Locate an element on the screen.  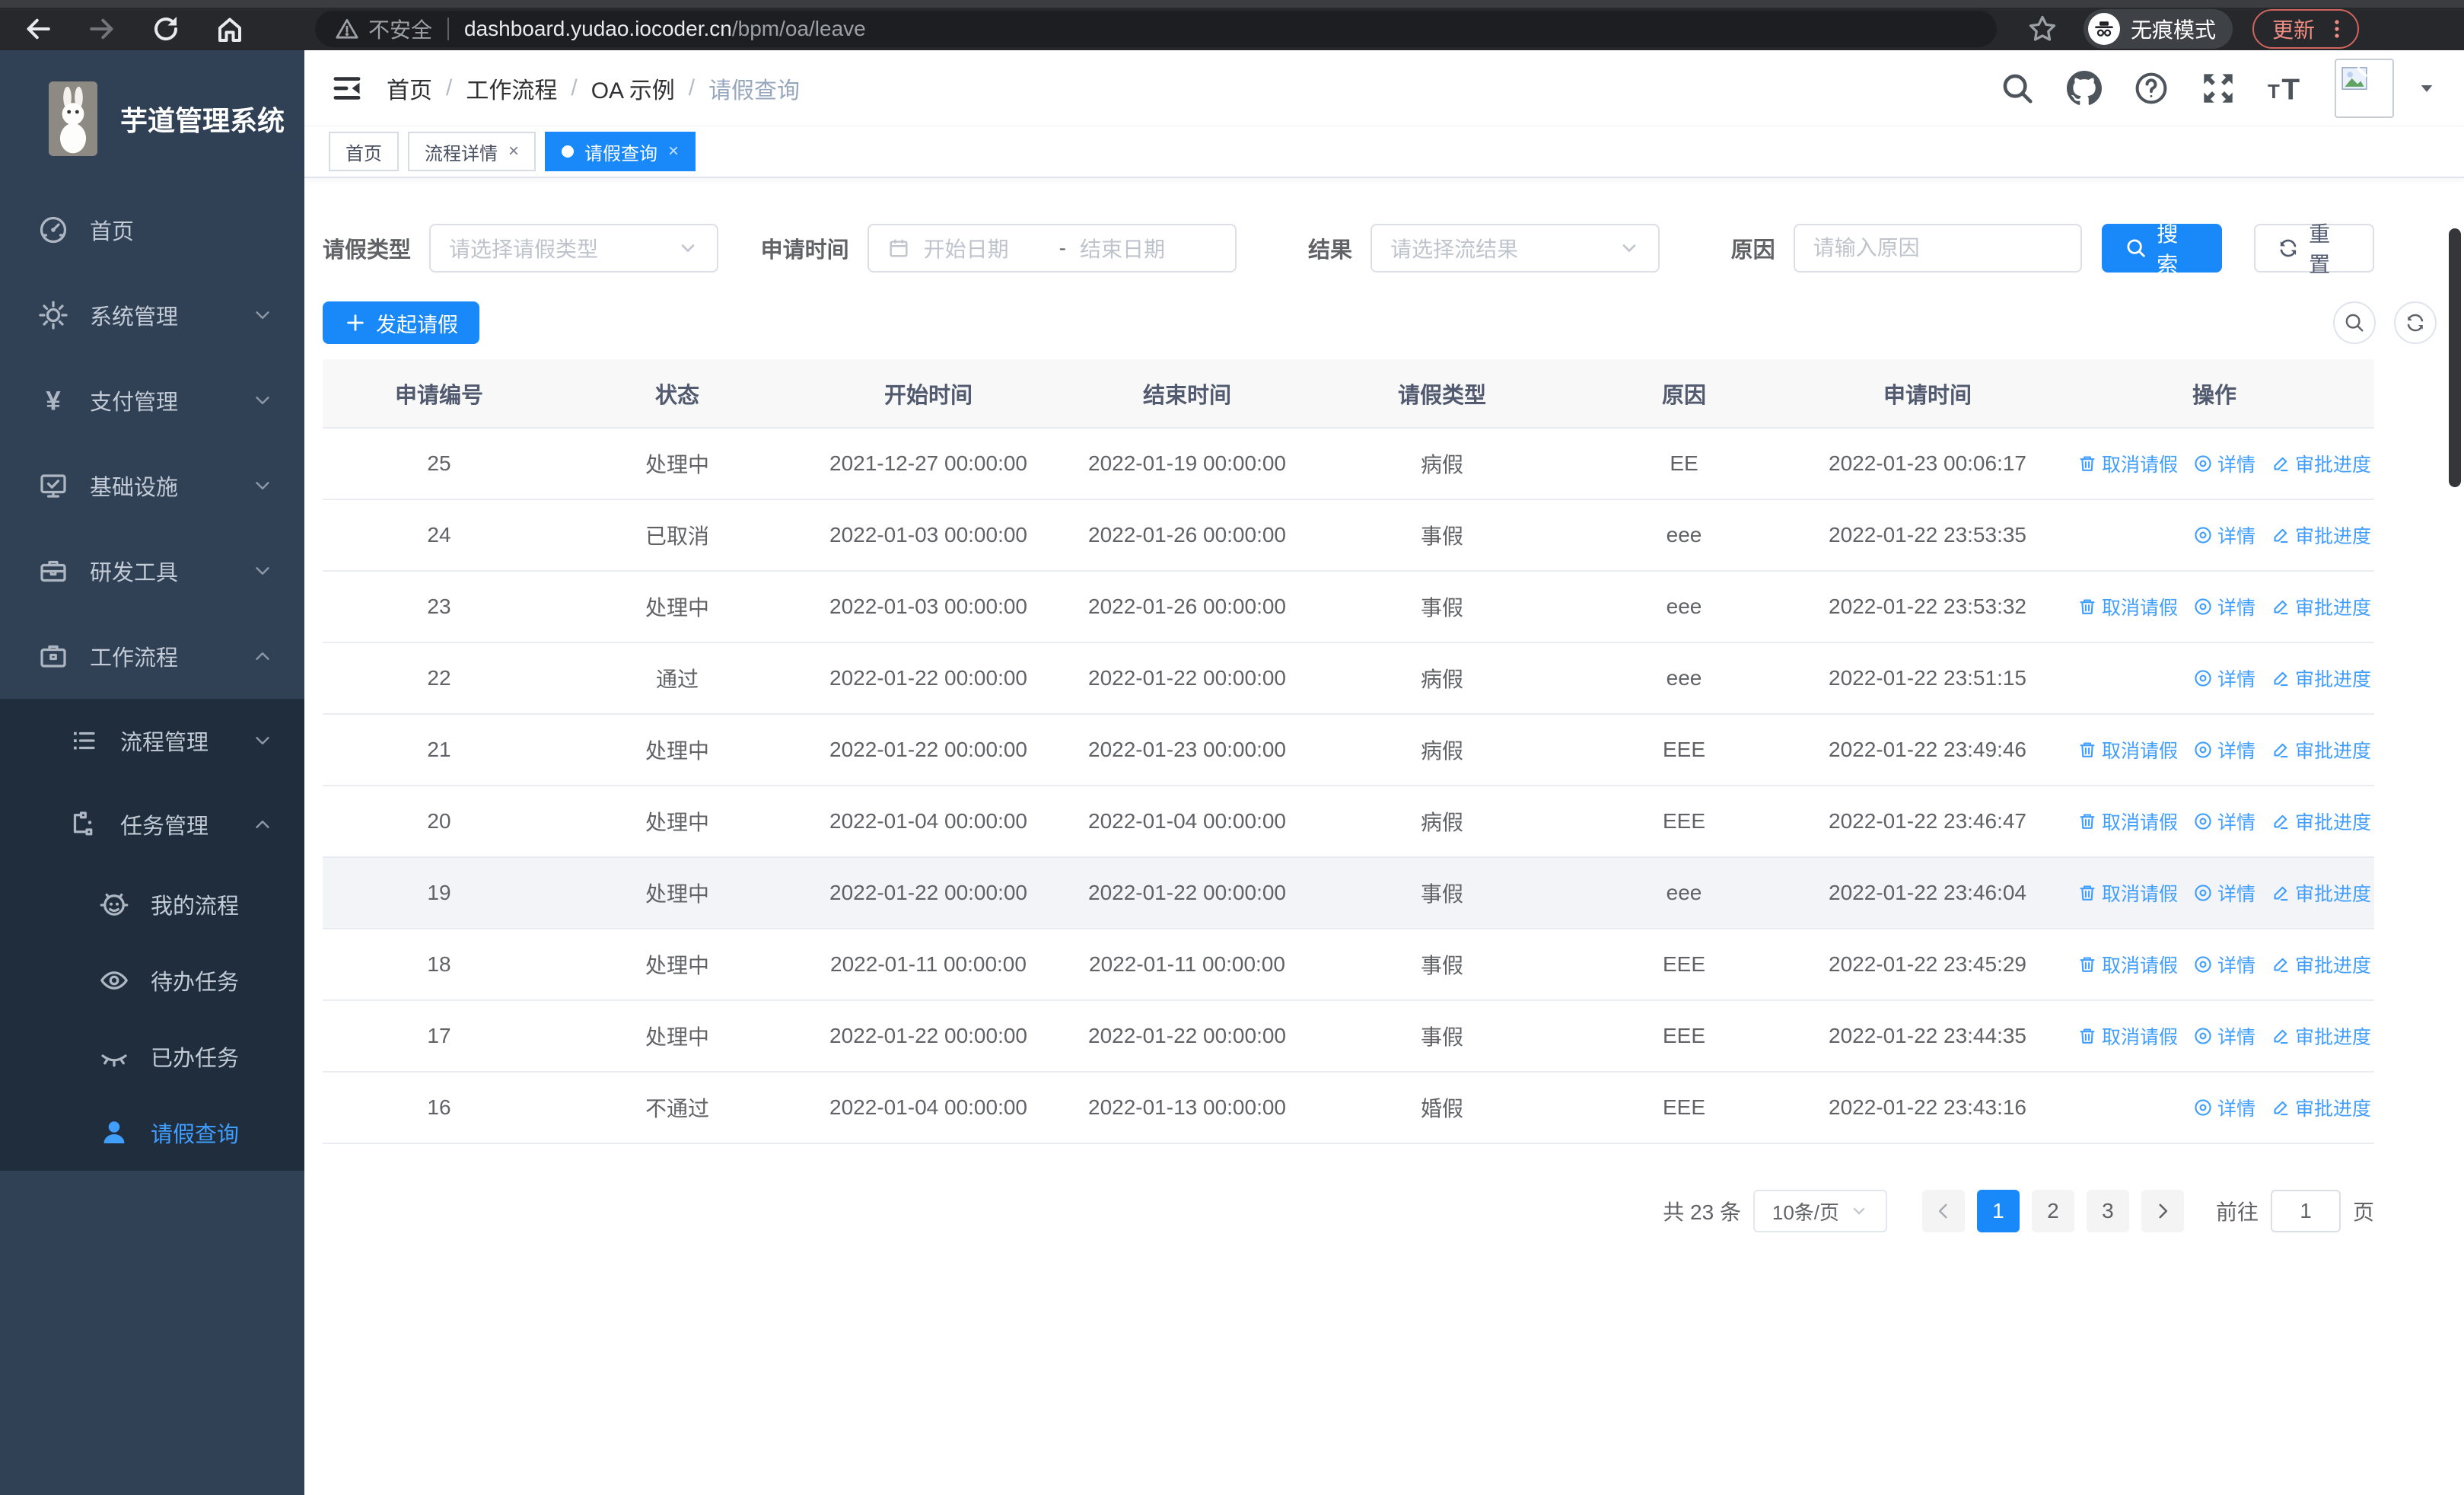
goto-page-input is located at coordinates (2305, 1211).